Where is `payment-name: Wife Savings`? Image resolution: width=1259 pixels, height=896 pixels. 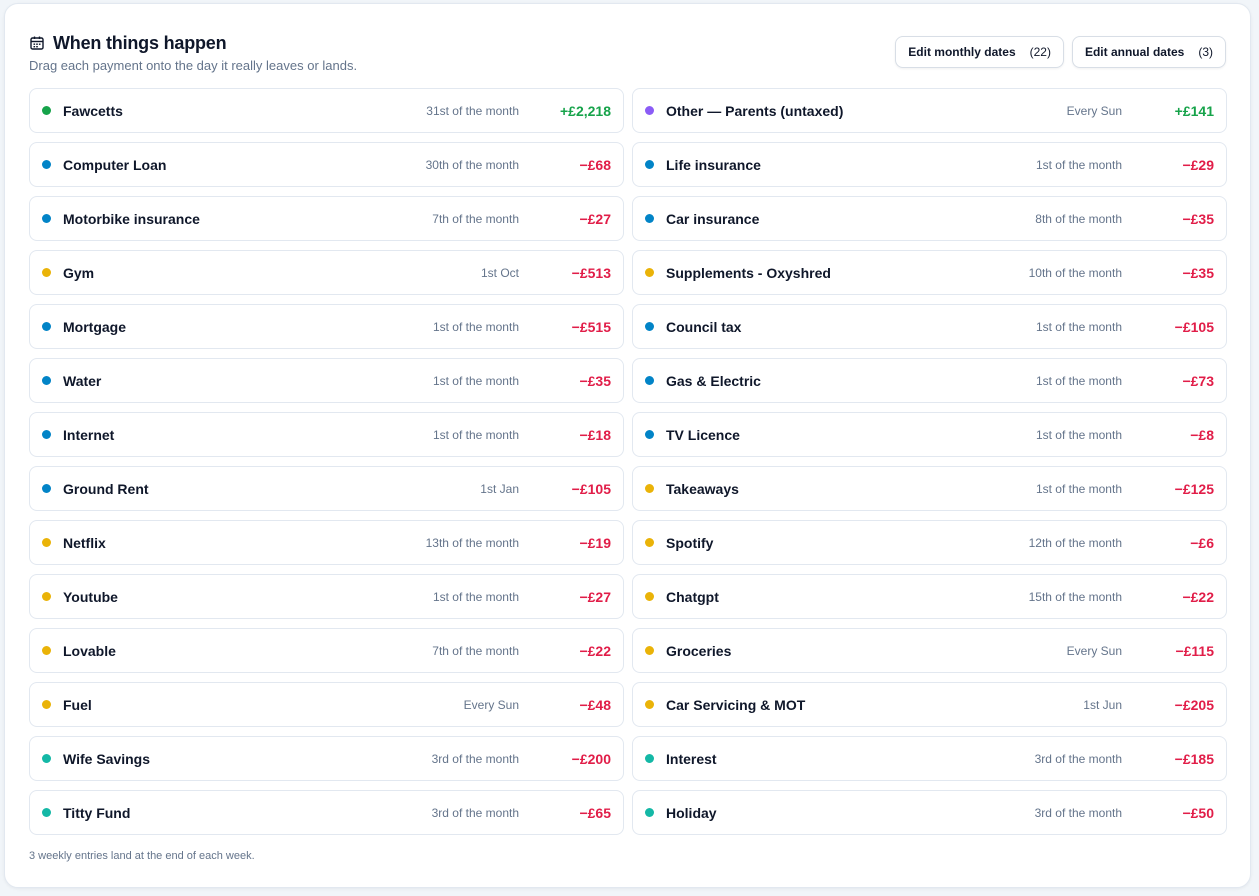 payment-name: Wife Savings is located at coordinates (107, 758).